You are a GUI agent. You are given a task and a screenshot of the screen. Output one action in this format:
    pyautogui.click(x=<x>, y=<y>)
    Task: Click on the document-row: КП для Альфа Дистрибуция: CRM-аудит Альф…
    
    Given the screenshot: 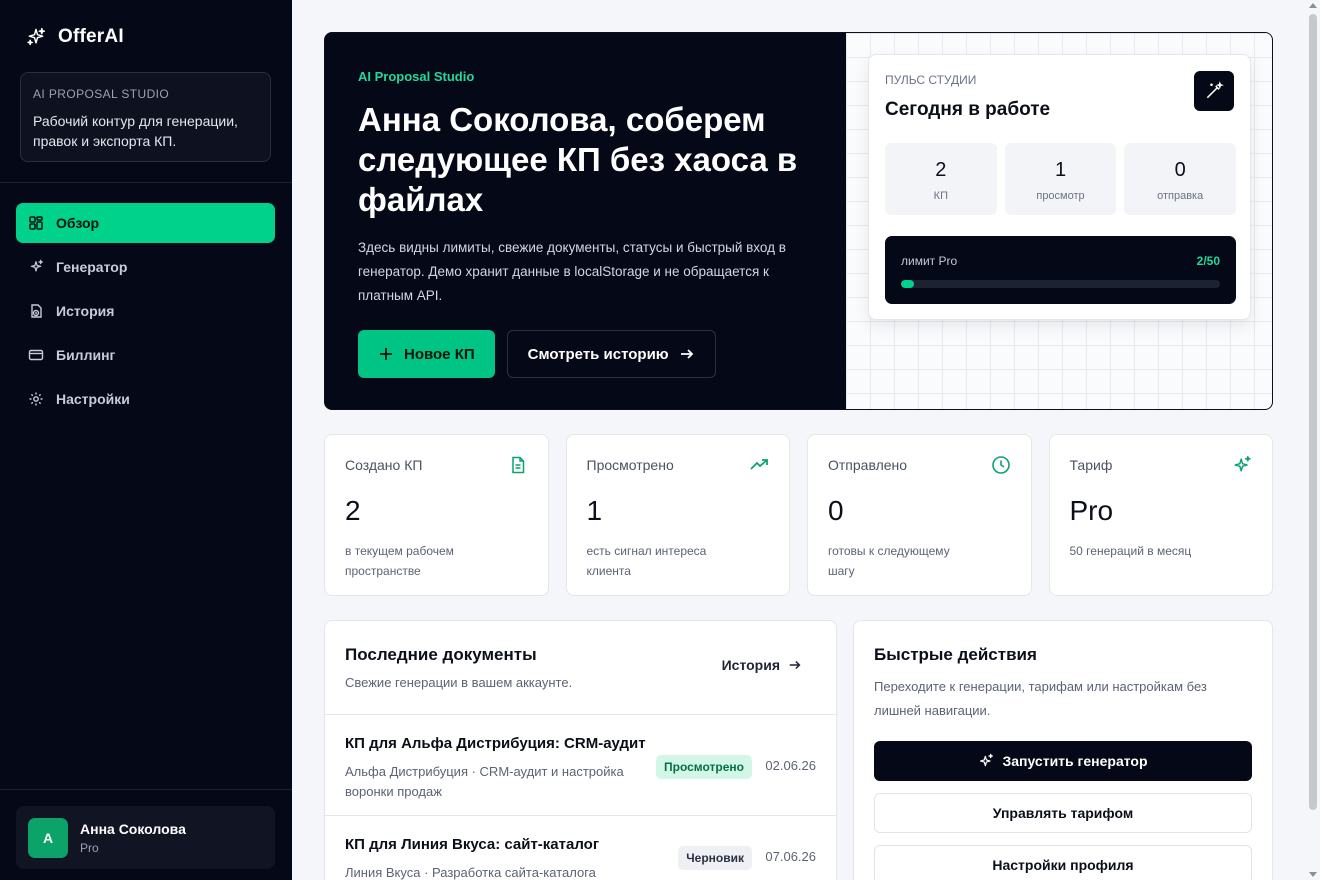 What is the action you would take?
    pyautogui.click(x=580, y=765)
    